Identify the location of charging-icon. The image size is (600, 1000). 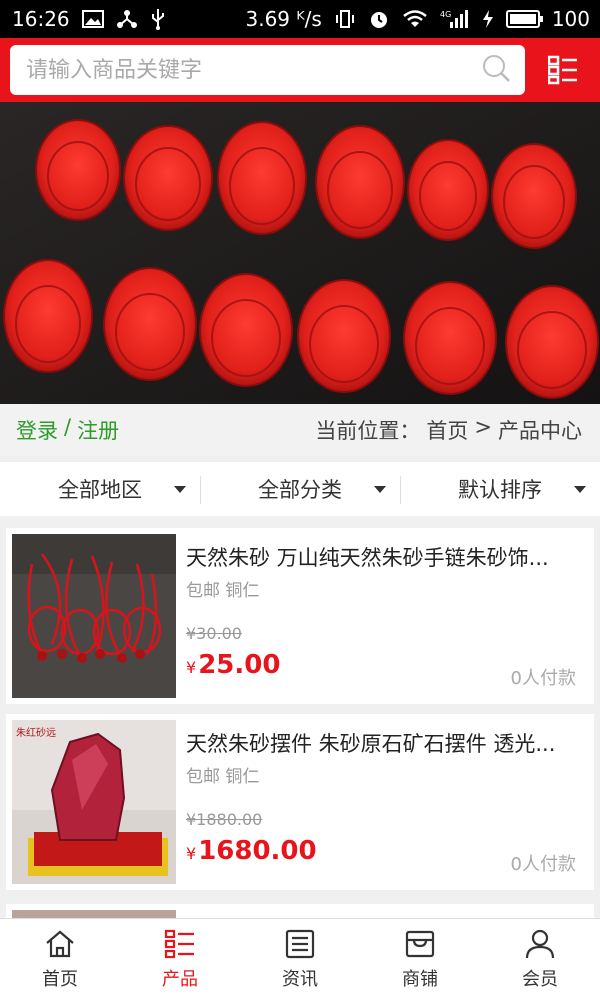
(488, 19).